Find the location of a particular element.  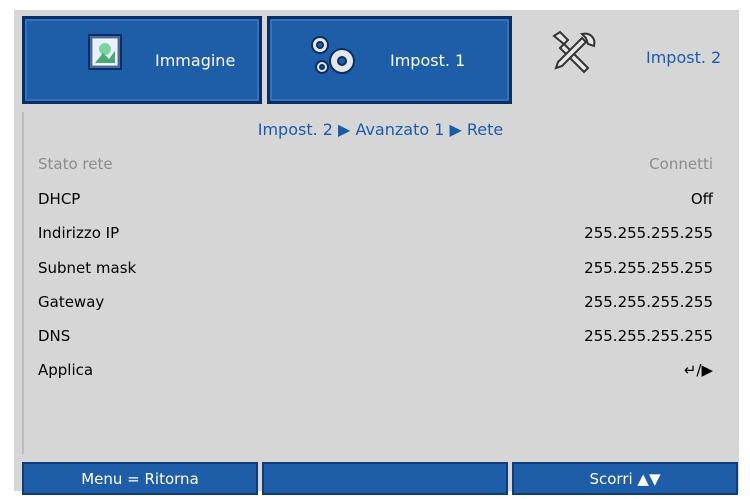

footer-scroll: Scorri ▲▼ is located at coordinates (625, 478).